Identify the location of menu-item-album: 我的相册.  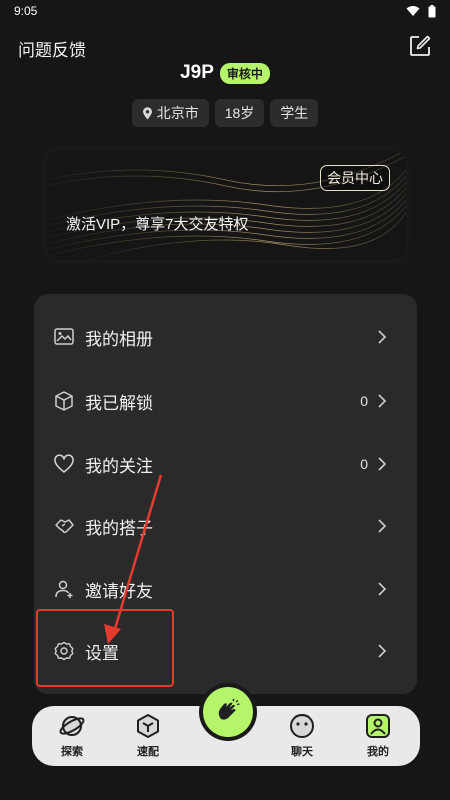
(225, 337).